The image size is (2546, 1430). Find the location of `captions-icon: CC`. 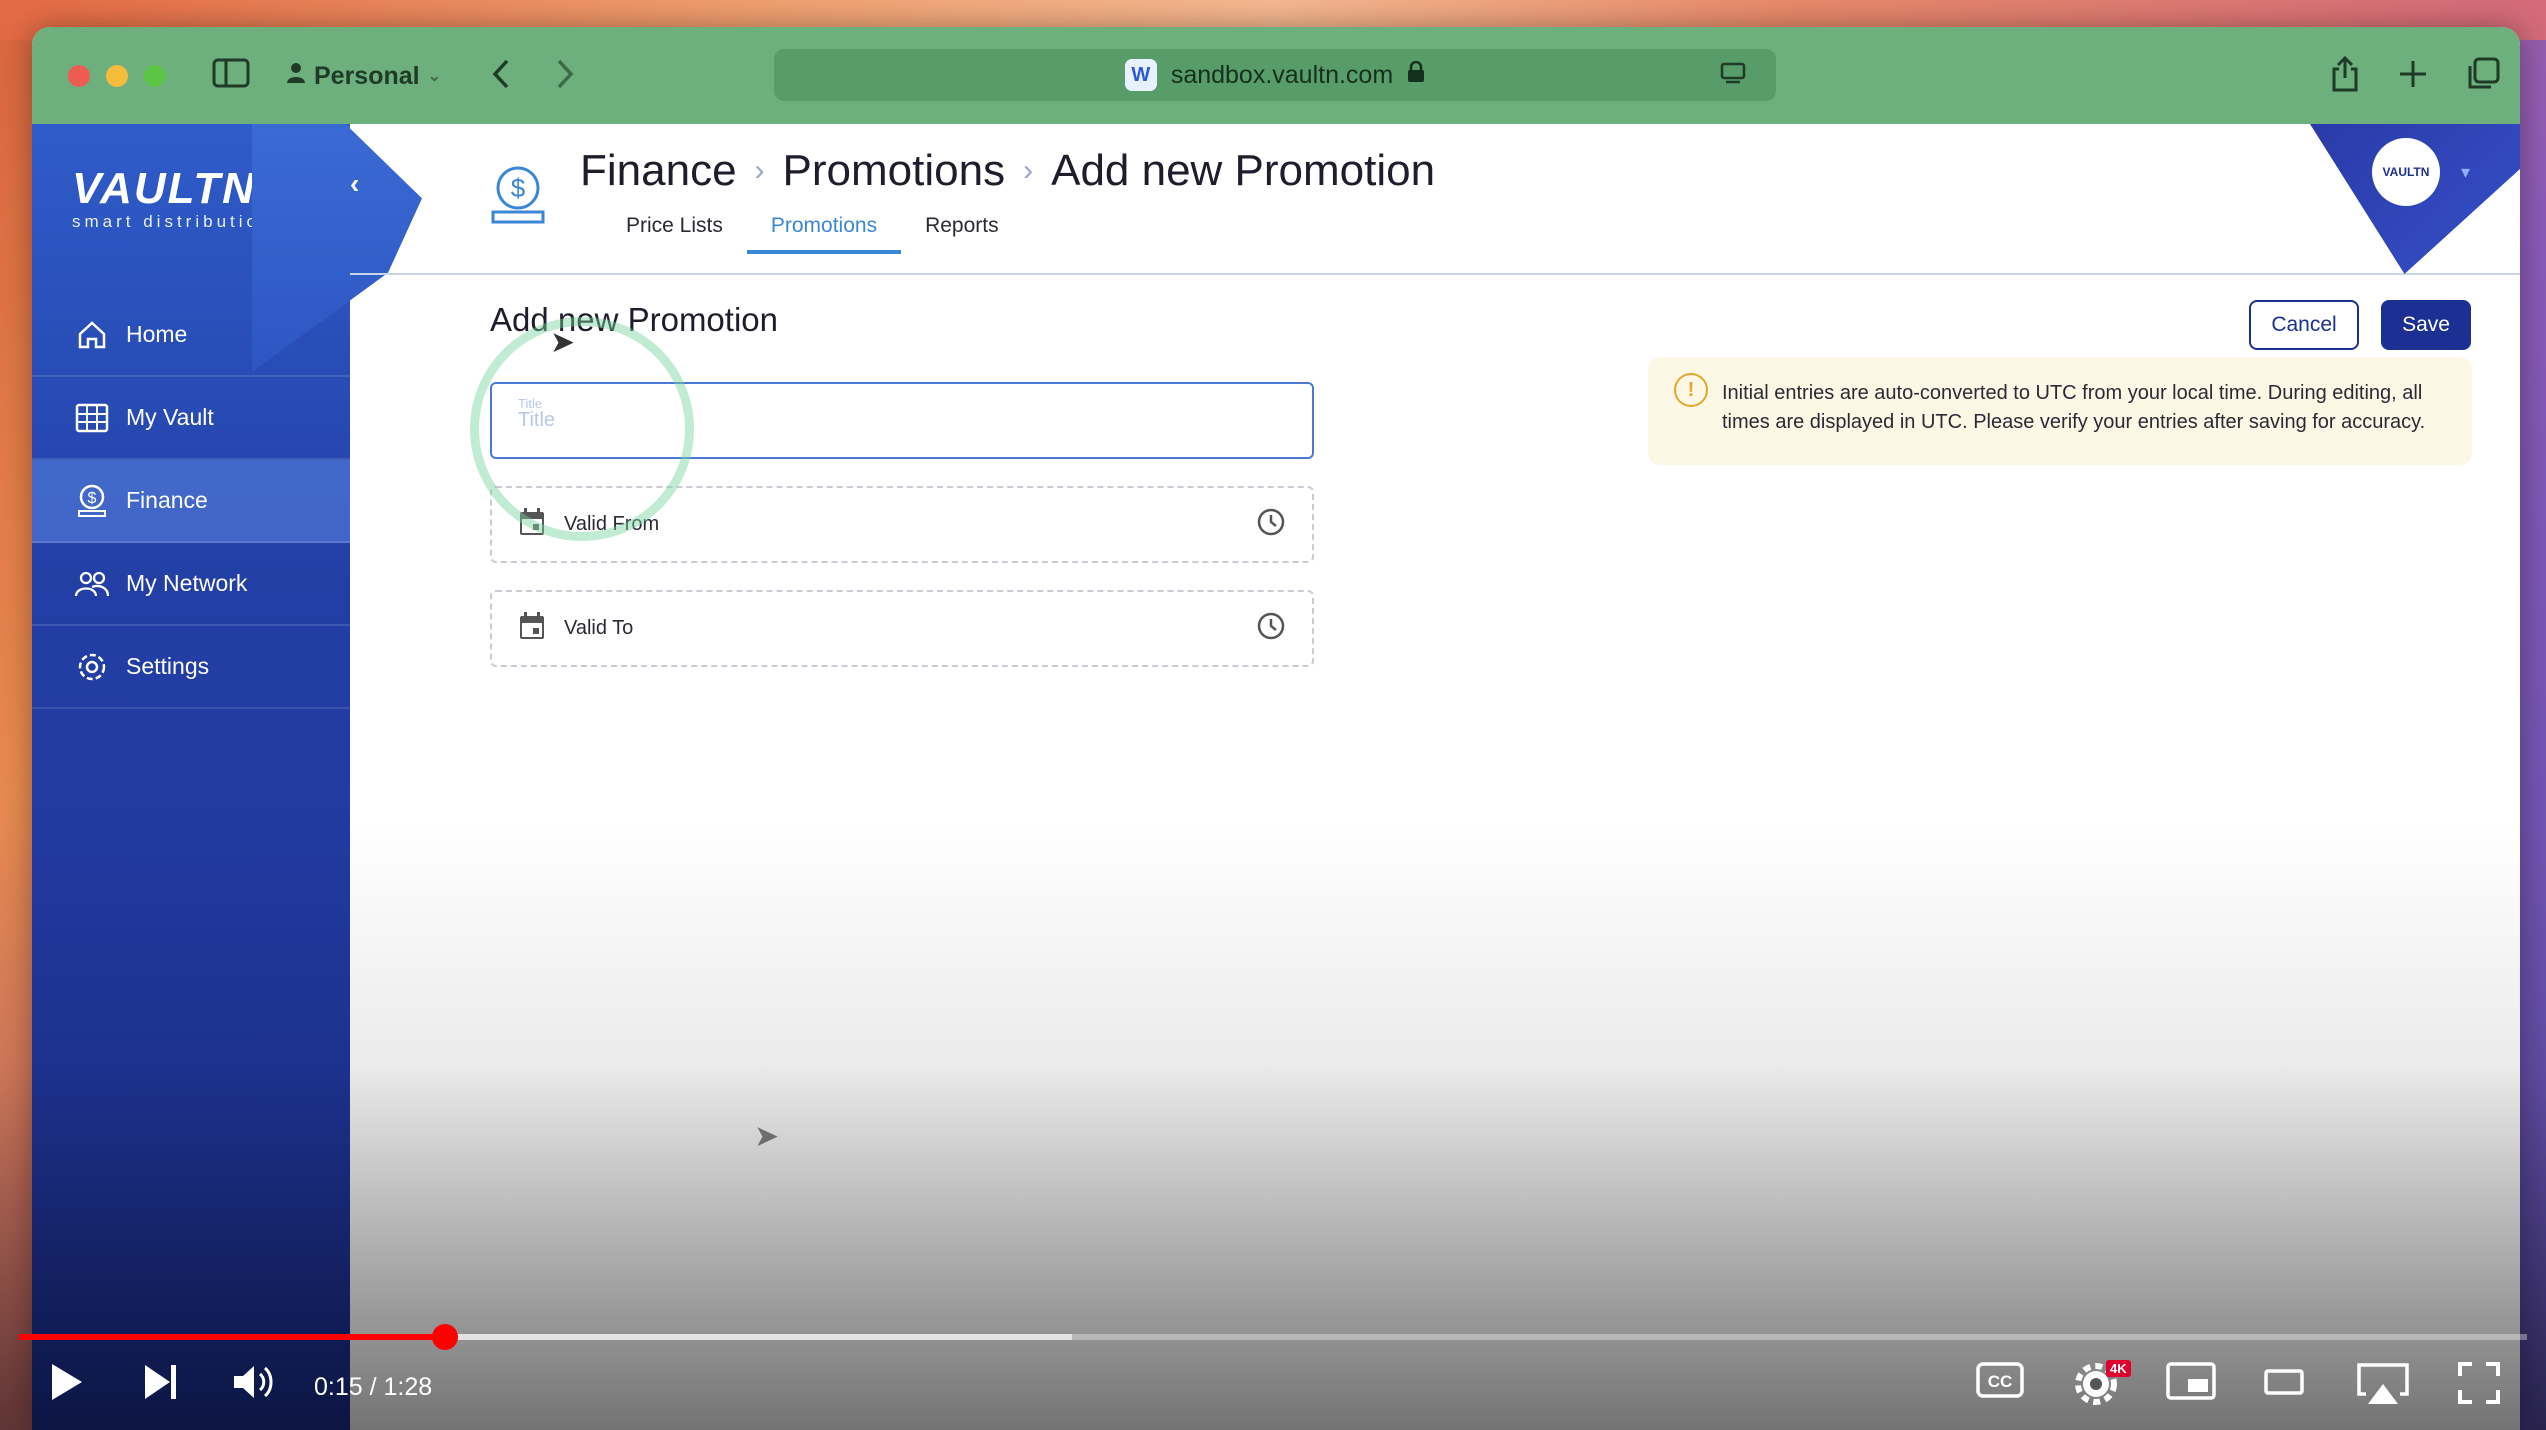

captions-icon: CC is located at coordinates (2000, 1383).